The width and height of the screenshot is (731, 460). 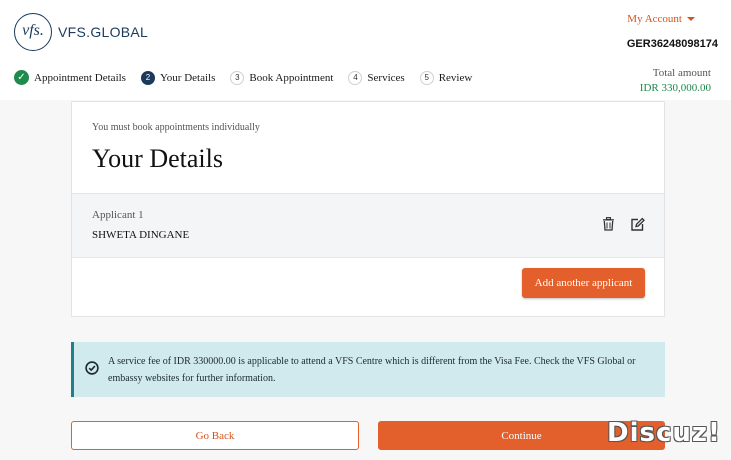 I want to click on step-label: Services, so click(x=386, y=77).